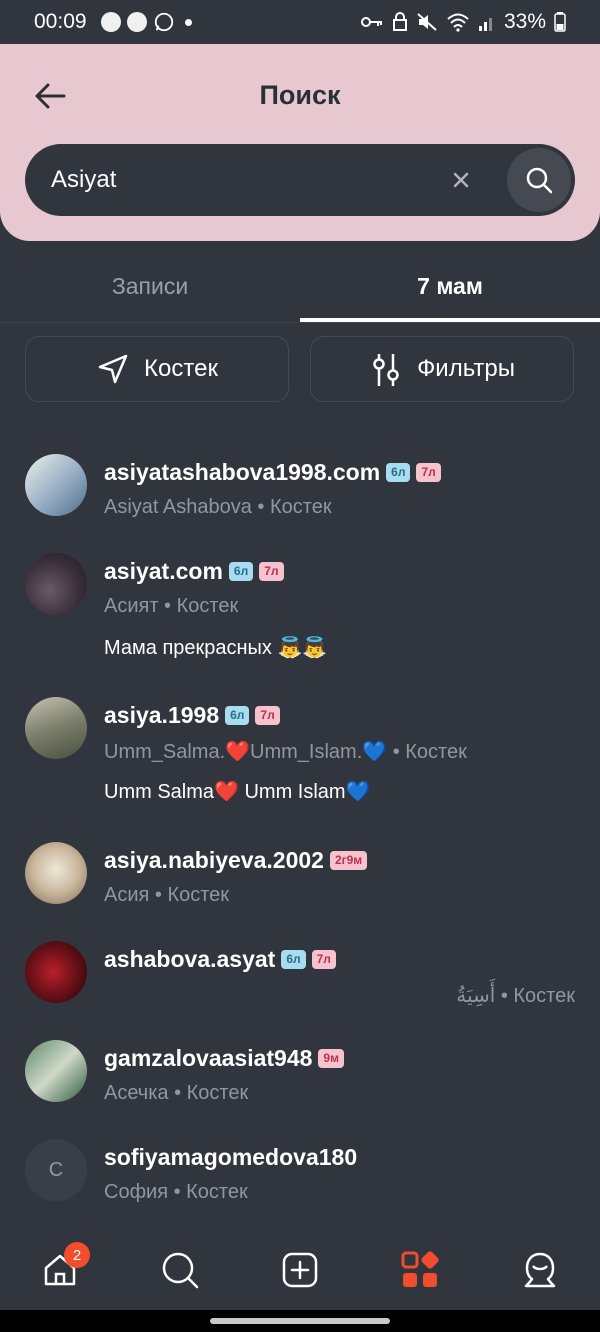  I want to click on age-badge: 9м, so click(331, 1058).